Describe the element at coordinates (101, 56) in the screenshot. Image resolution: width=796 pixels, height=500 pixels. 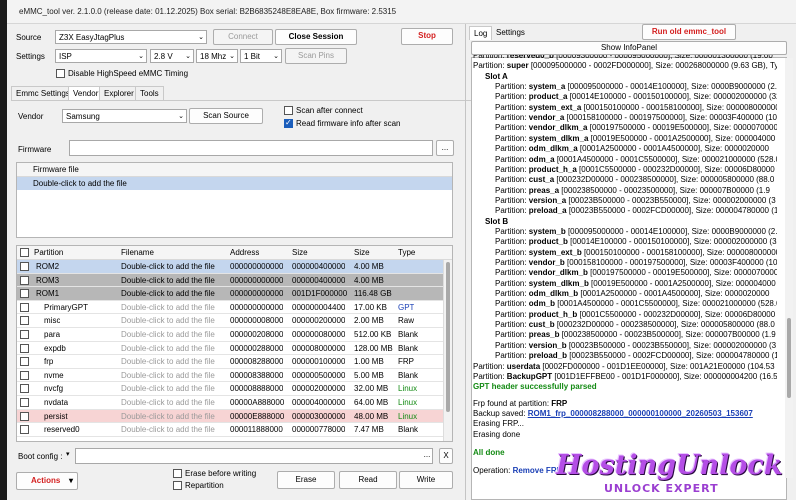
I see `mode-select: ISP ⌄` at that location.